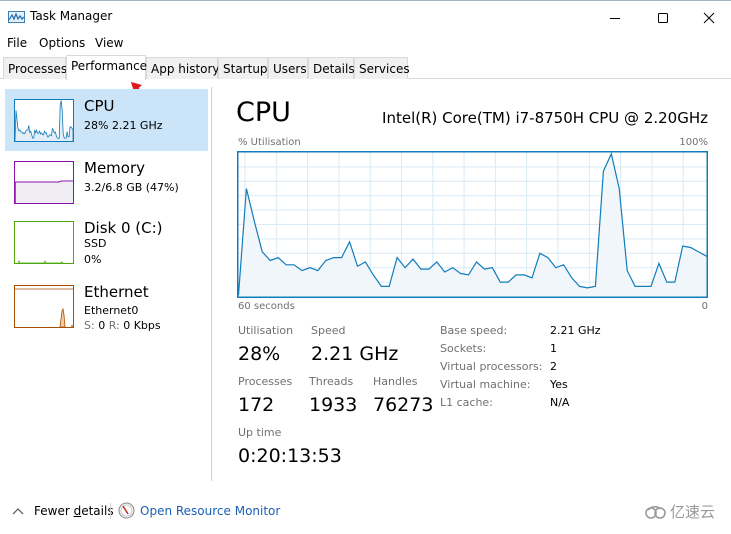 Image resolution: width=731 pixels, height=534 pixels. What do you see at coordinates (123, 228) in the screenshot?
I see `sidebar-disk-name: Disk 0 (C:)` at bounding box center [123, 228].